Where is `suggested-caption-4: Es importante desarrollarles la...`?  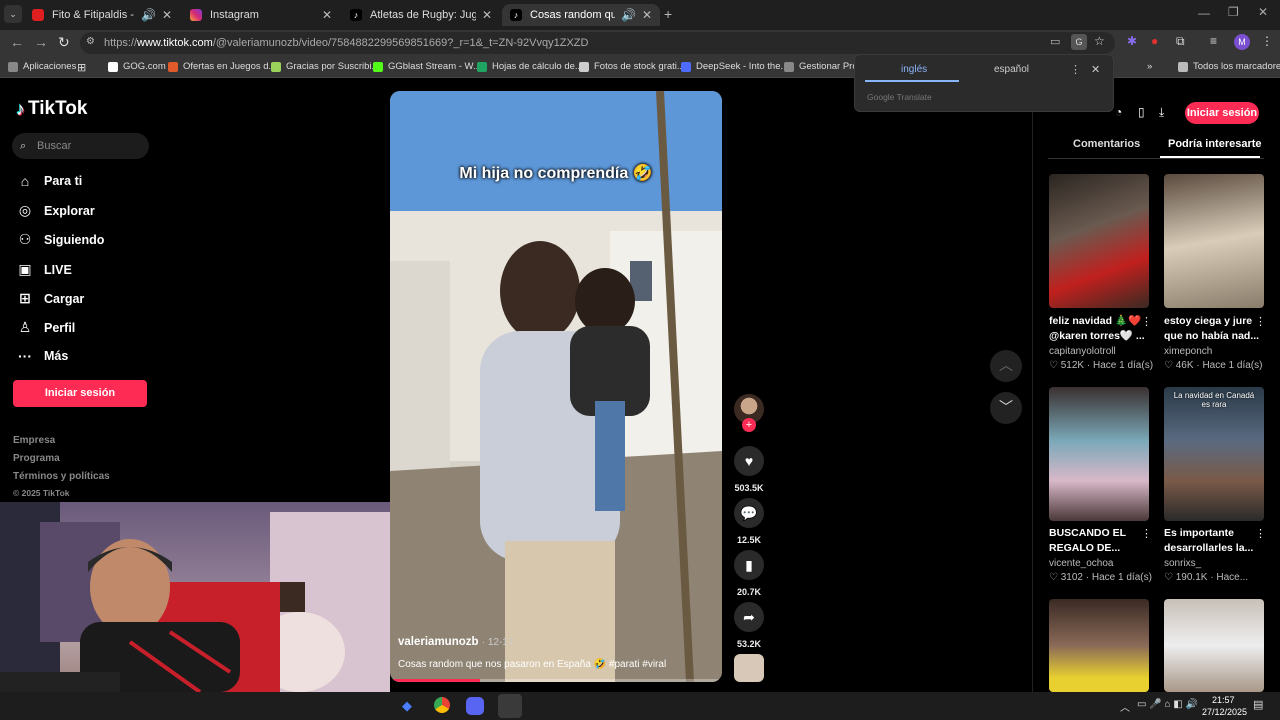 suggested-caption-4: Es importante desarrollarles la... is located at coordinates (1214, 541).